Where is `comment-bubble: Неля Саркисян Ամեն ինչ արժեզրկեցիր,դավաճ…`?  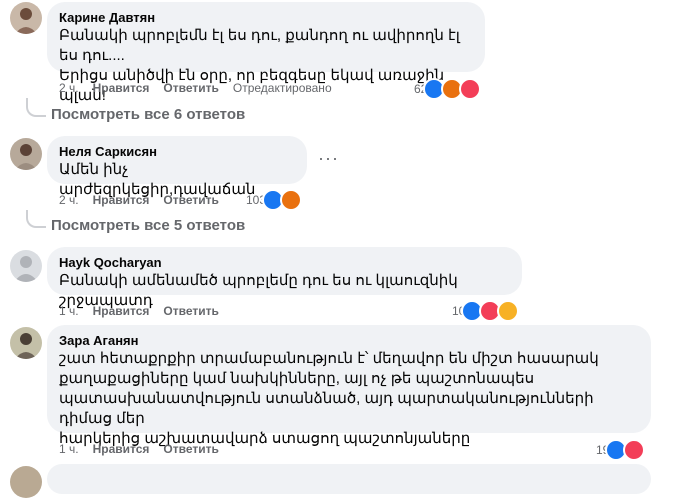 comment-bubble: Неля Саркисян Ամեն ինչ արժեզրկեցիր,դավաճ… is located at coordinates (177, 167).